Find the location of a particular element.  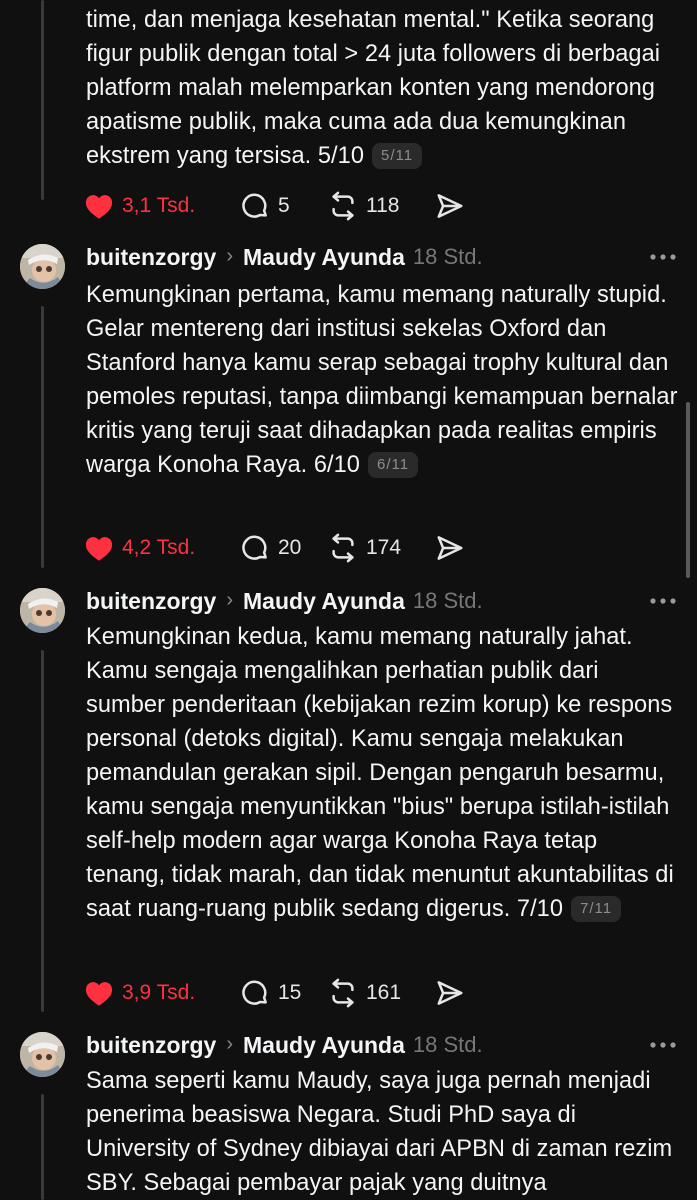

repost-button: 118 is located at coordinates (381, 206).